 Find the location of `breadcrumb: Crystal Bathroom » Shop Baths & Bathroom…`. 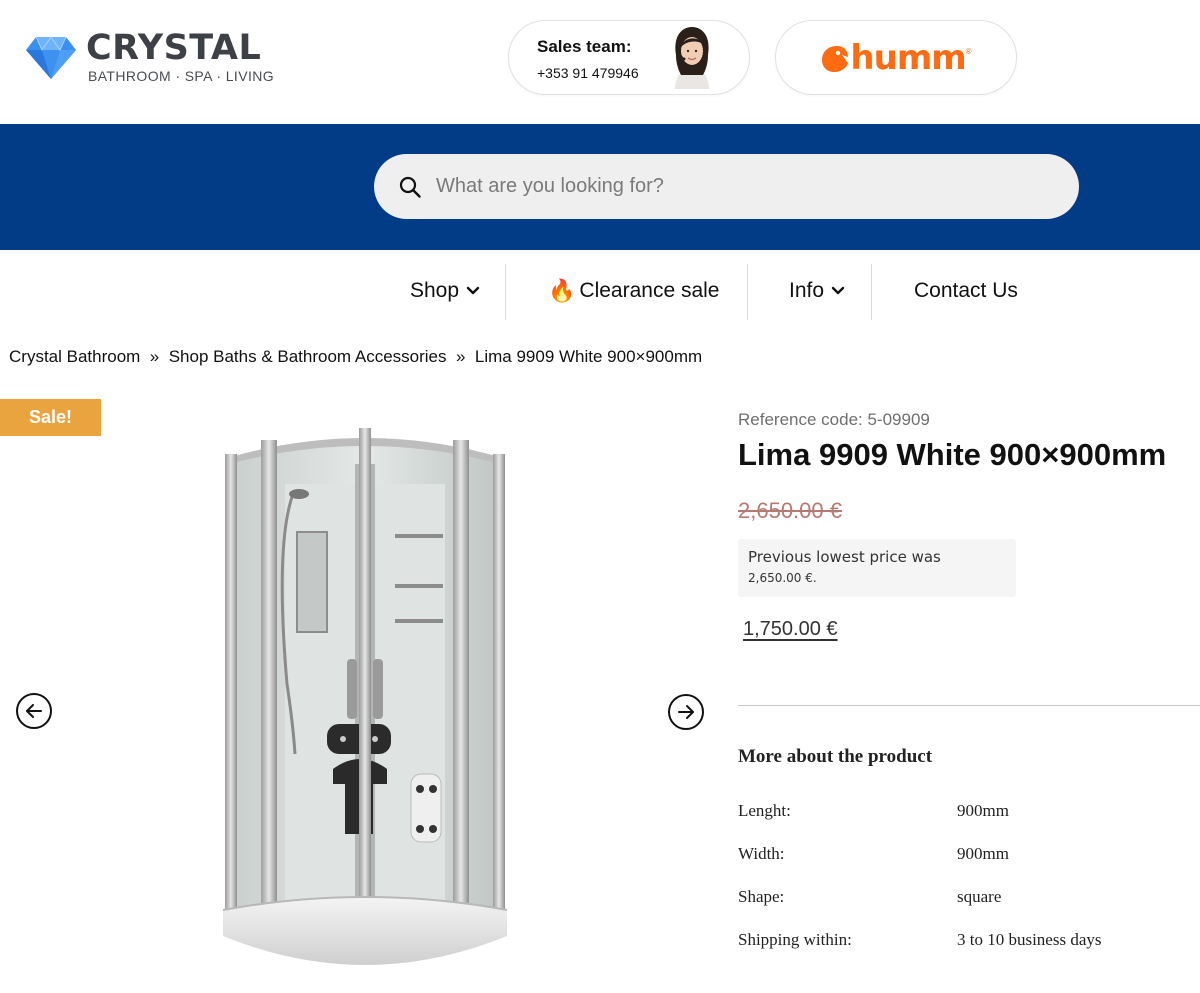

breadcrumb: Crystal Bathroom » Shop Baths & Bathroom… is located at coordinates (355, 357).